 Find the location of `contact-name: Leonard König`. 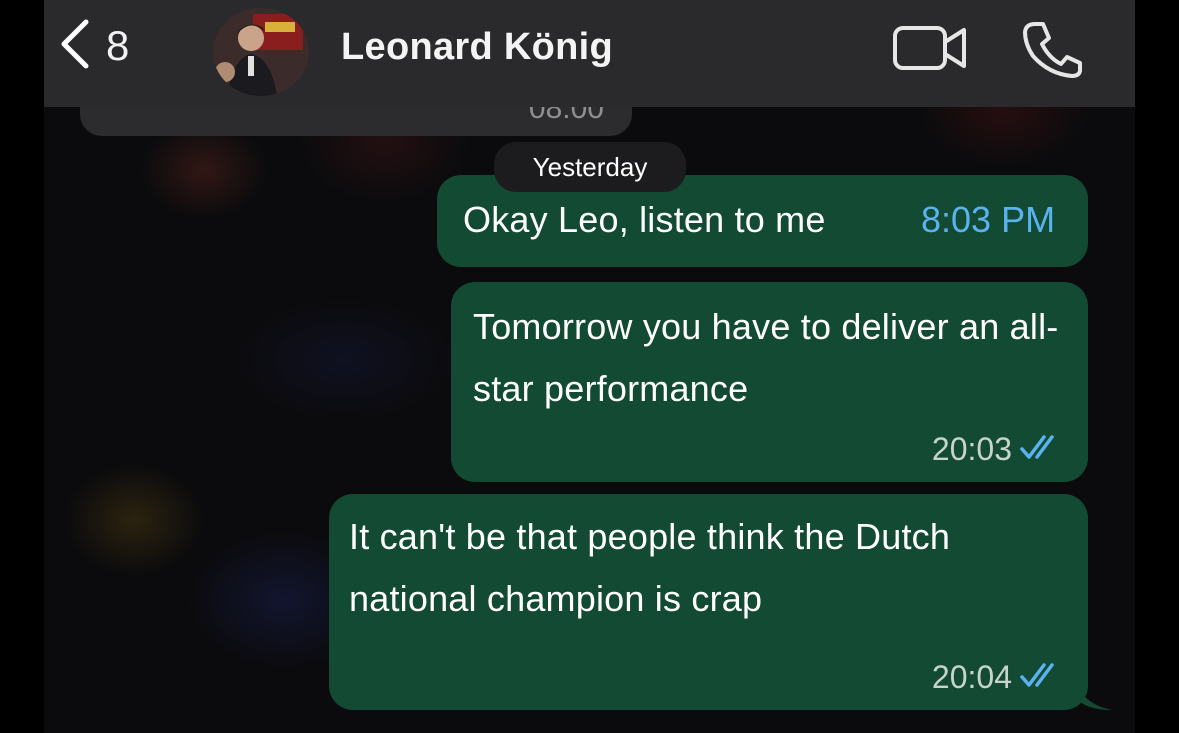

contact-name: Leonard König is located at coordinates (477, 47).